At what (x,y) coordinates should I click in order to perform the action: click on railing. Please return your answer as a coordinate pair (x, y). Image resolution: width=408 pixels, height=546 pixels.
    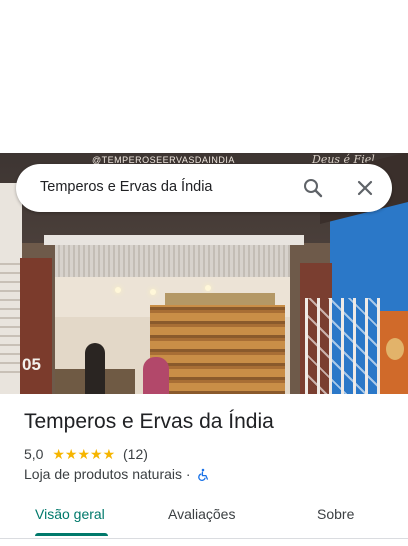
    Looking at the image, I should click on (342, 346).